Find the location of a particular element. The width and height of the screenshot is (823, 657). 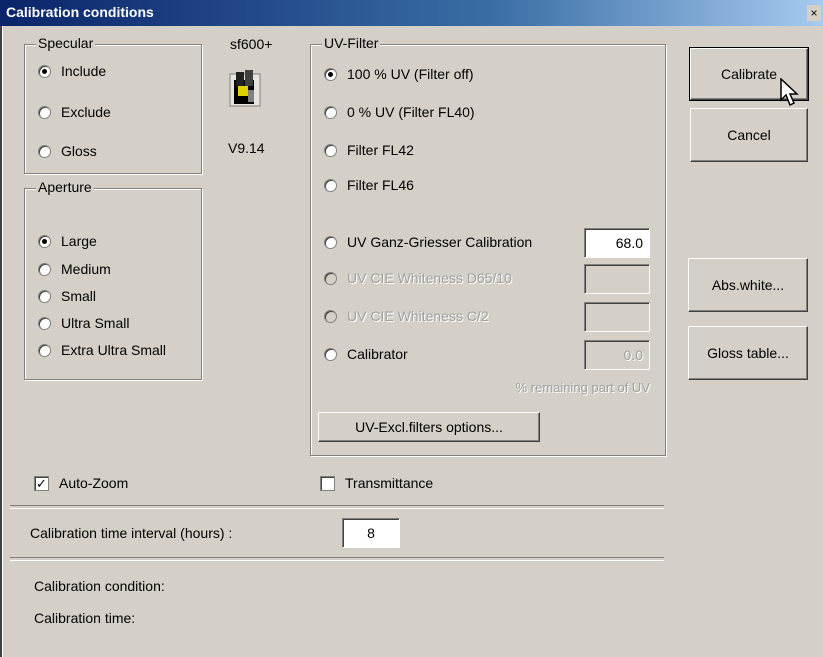

calibrator-radio: Calibrator is located at coordinates (366, 354).